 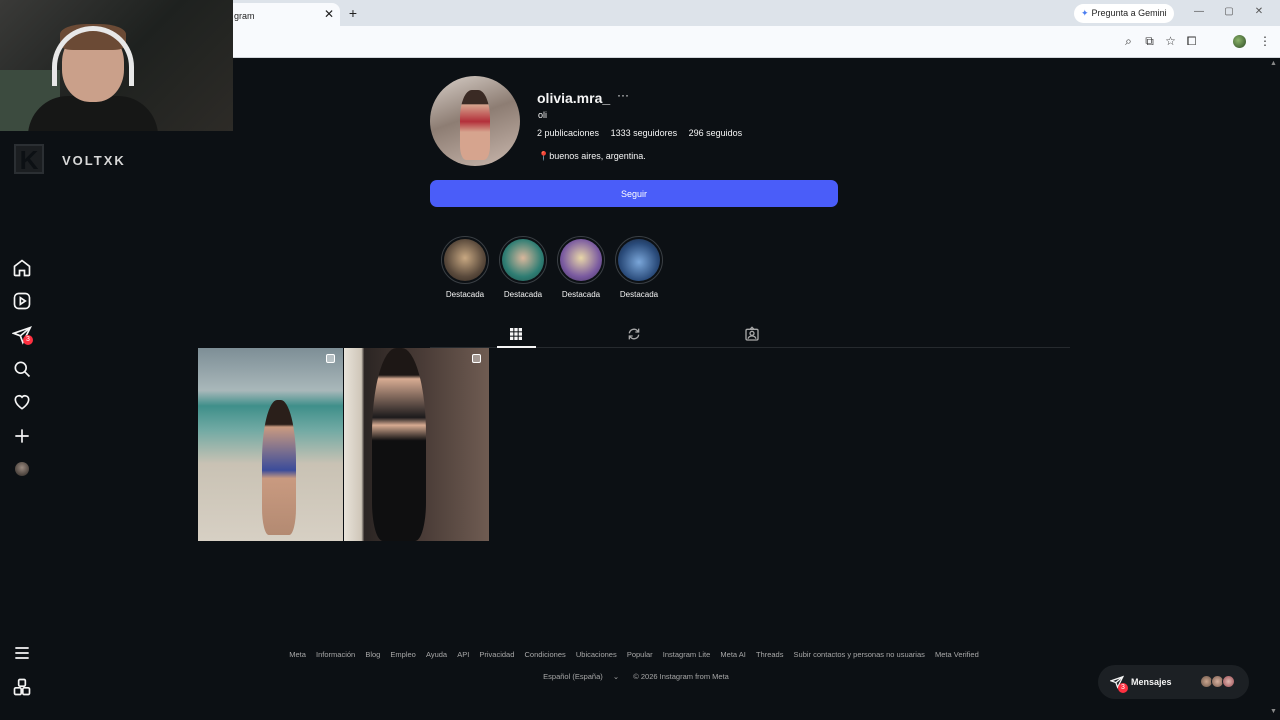 I want to click on footer-link: Blog, so click(x=372, y=654).